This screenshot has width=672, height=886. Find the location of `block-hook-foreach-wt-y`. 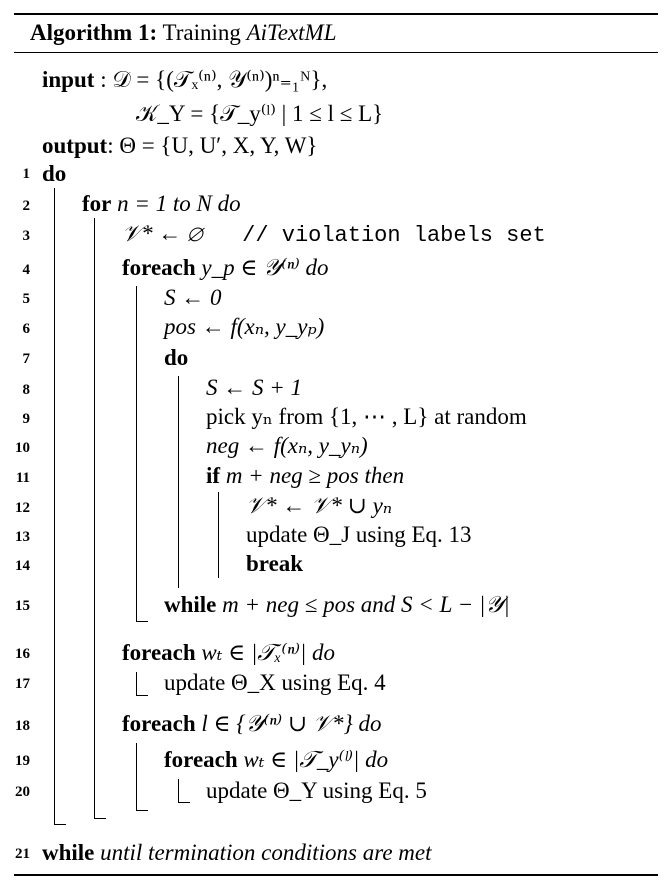

block-hook-foreach-wt-y is located at coordinates (184, 803).